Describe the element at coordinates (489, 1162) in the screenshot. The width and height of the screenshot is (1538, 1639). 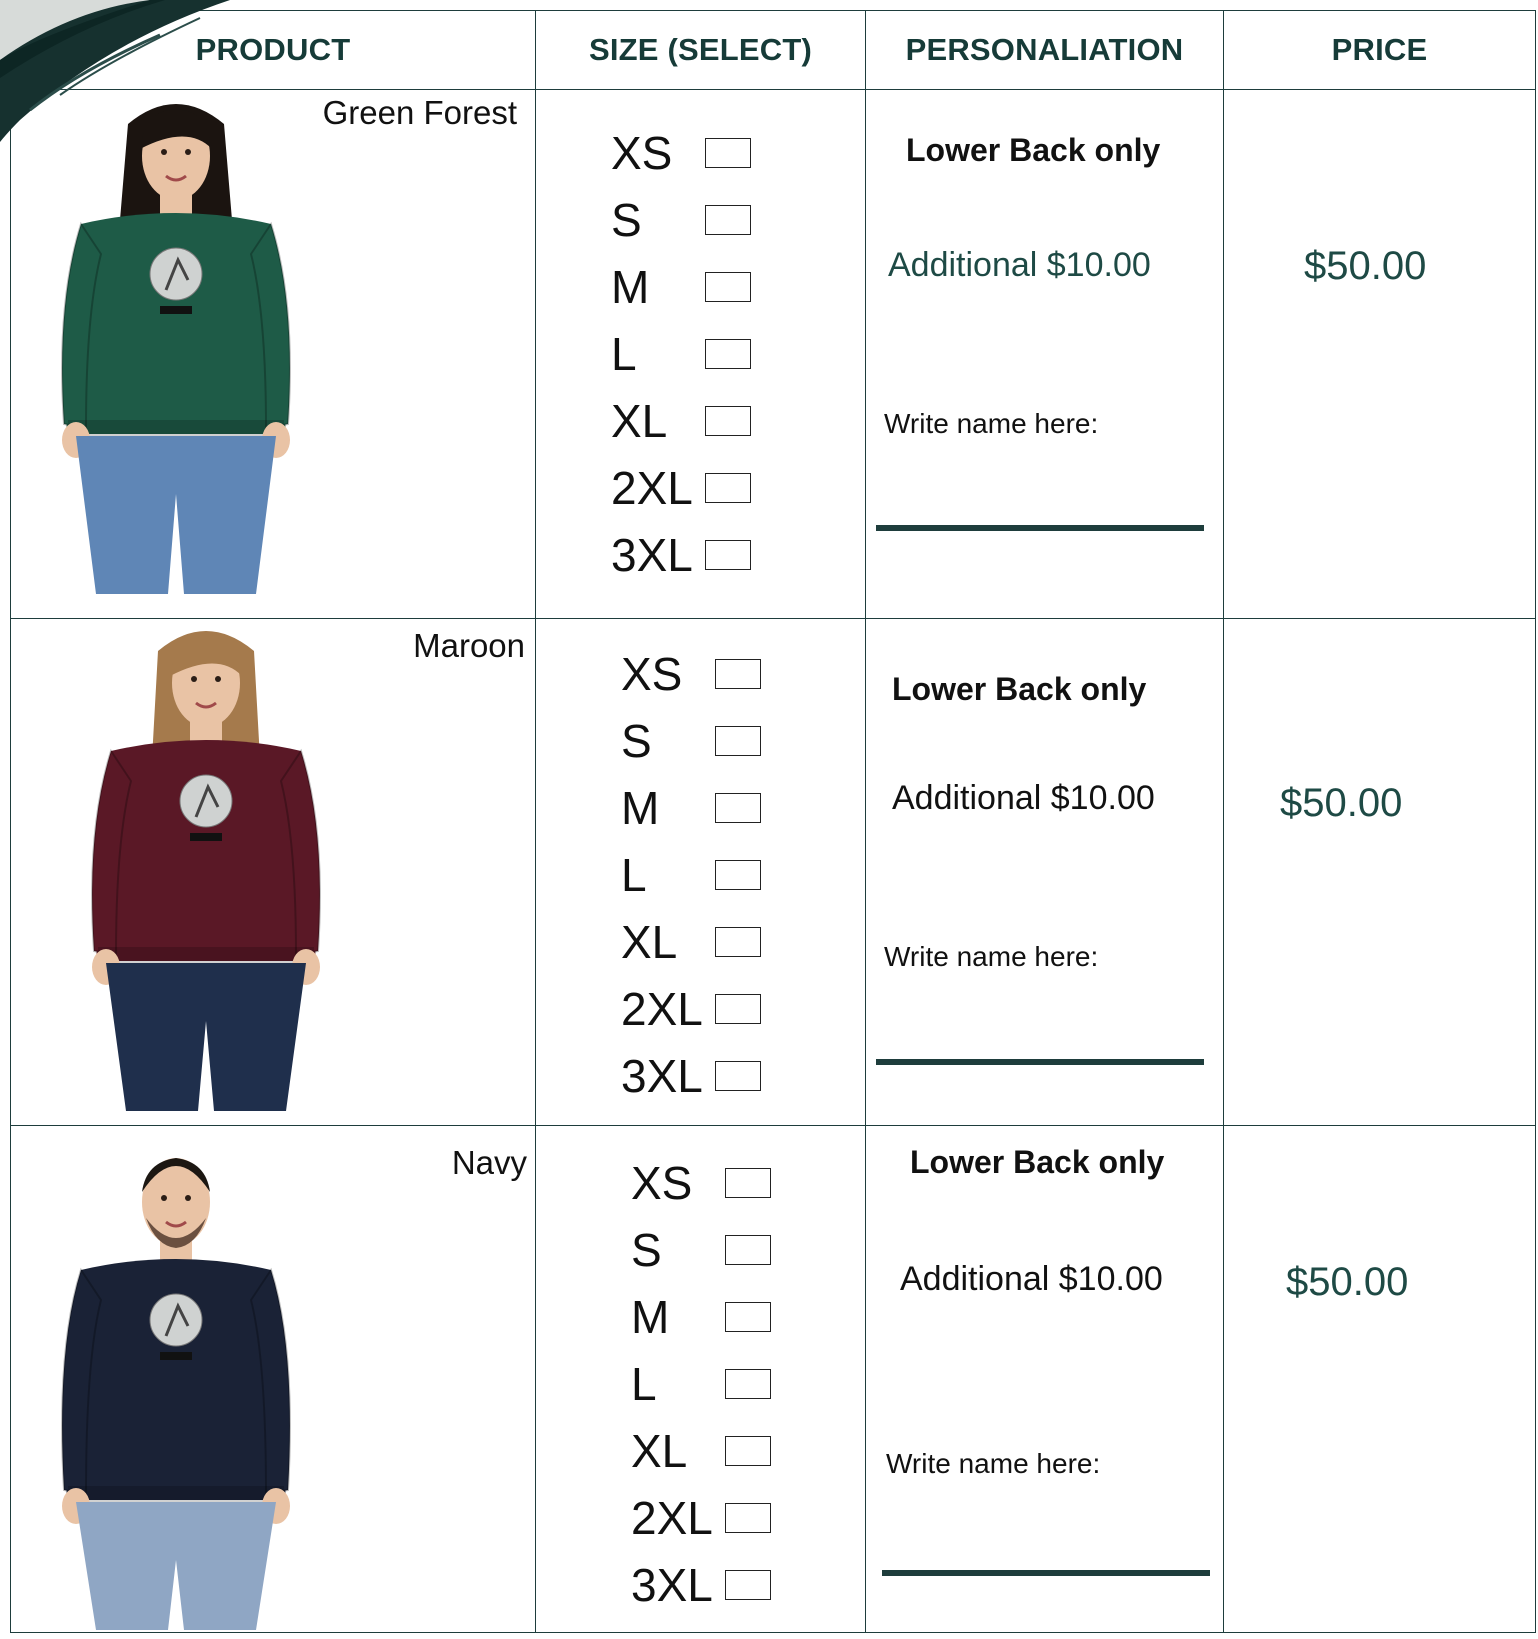
I see `product-color-name: Navy` at that location.